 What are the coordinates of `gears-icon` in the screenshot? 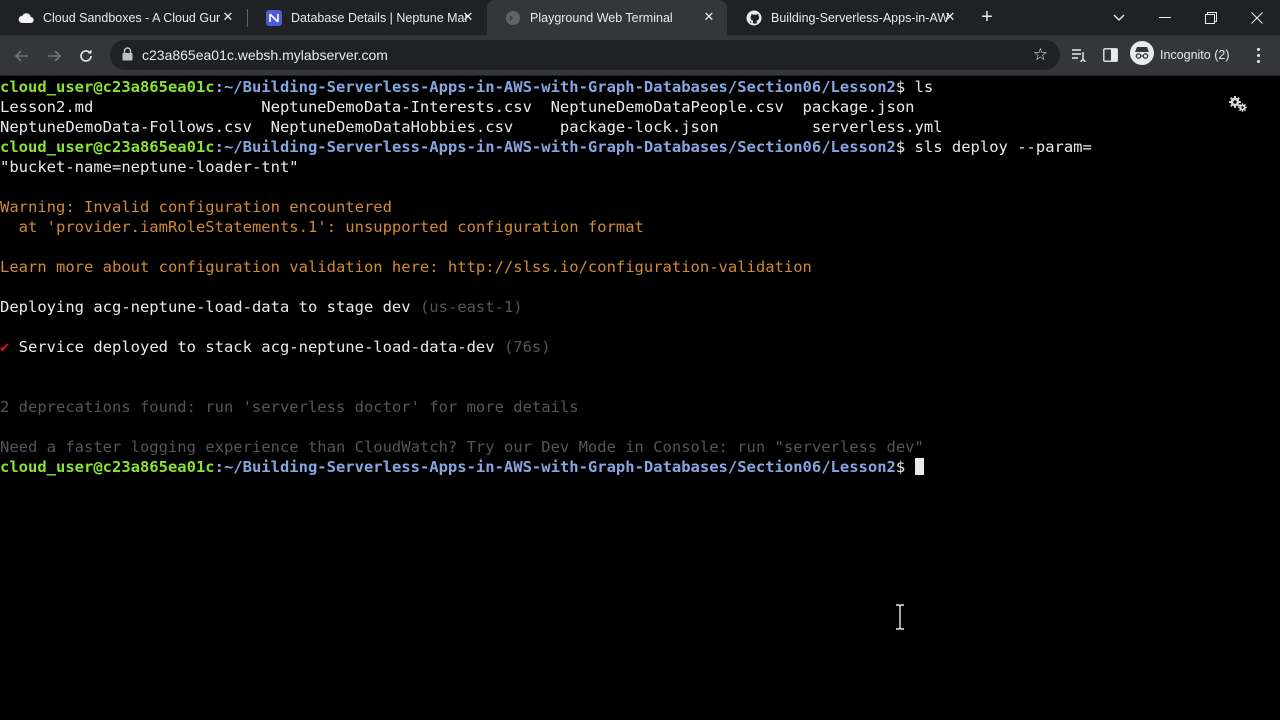 It's located at (1238, 104).